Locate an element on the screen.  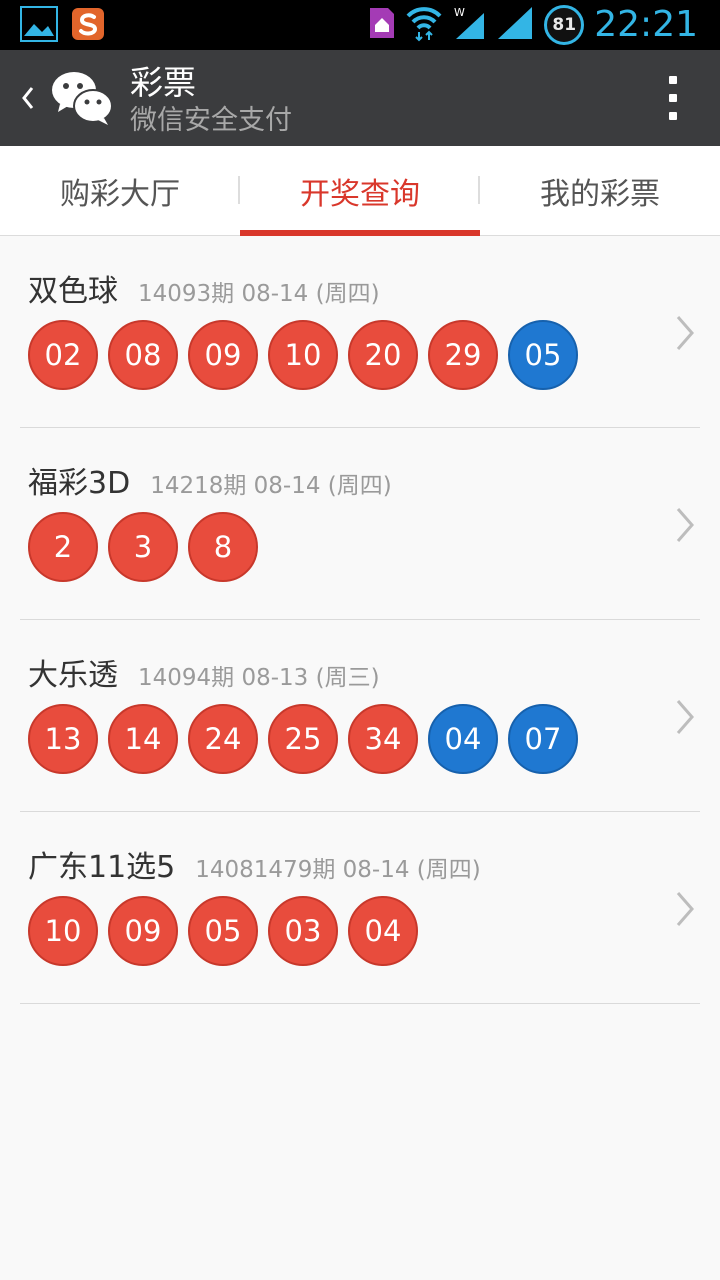
lottery-issue-date: 14081479期 08-14 (周四) is located at coordinates (338, 870).